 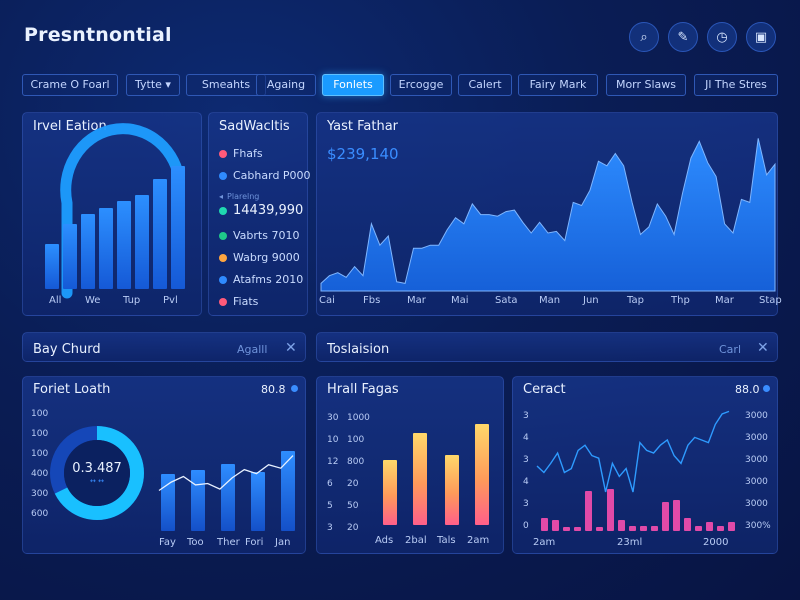 I want to click on search-icon: ⌕, so click(x=644, y=37).